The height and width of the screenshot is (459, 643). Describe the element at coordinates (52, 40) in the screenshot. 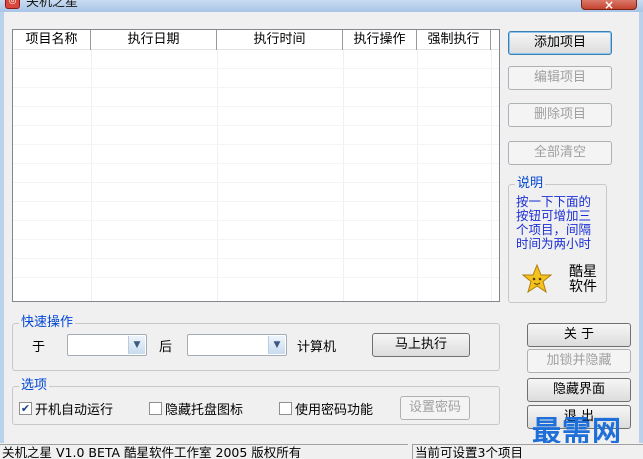

I see `column-header-name: 项目名称` at that location.